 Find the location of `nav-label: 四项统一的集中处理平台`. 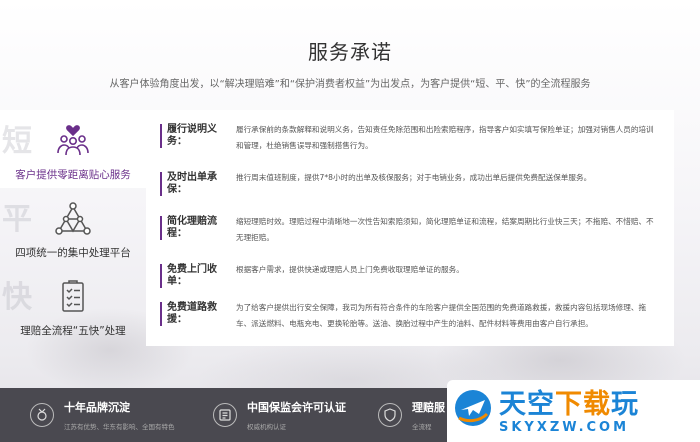

nav-label: 四项统一的集中处理平台 is located at coordinates (73, 253).